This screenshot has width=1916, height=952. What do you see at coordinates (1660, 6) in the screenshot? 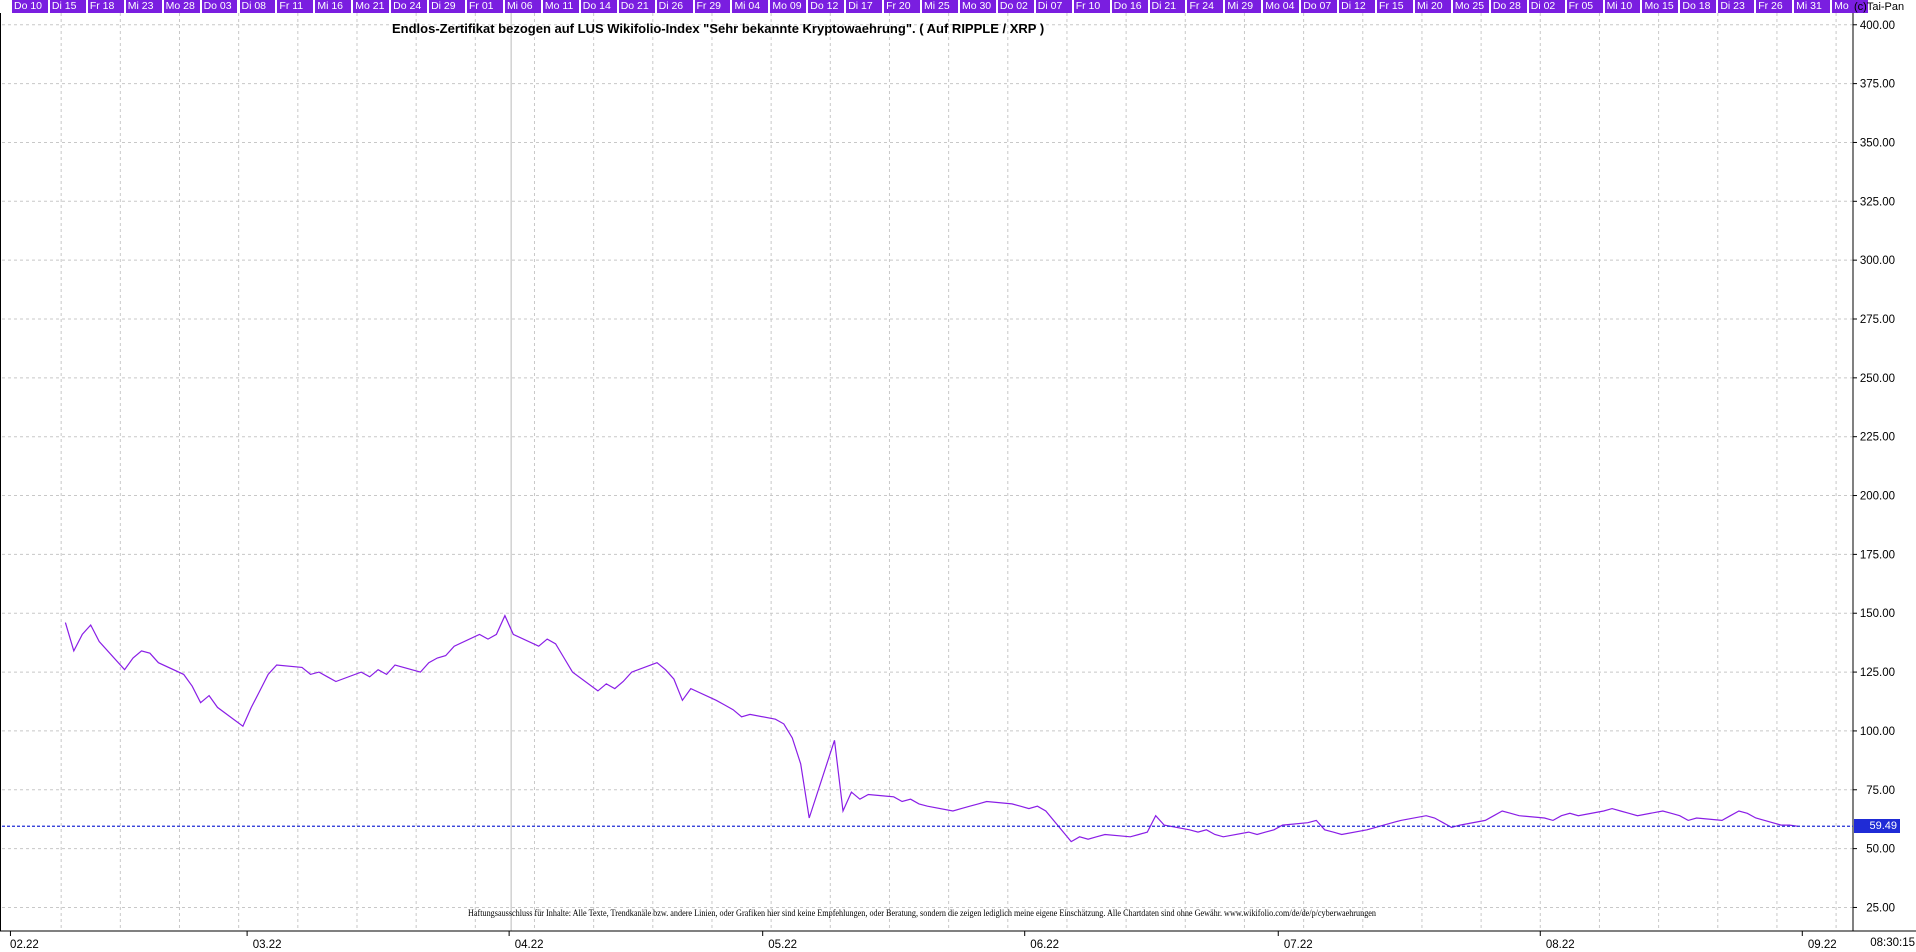
I see `date-strip-label: Mo 15` at bounding box center [1660, 6].